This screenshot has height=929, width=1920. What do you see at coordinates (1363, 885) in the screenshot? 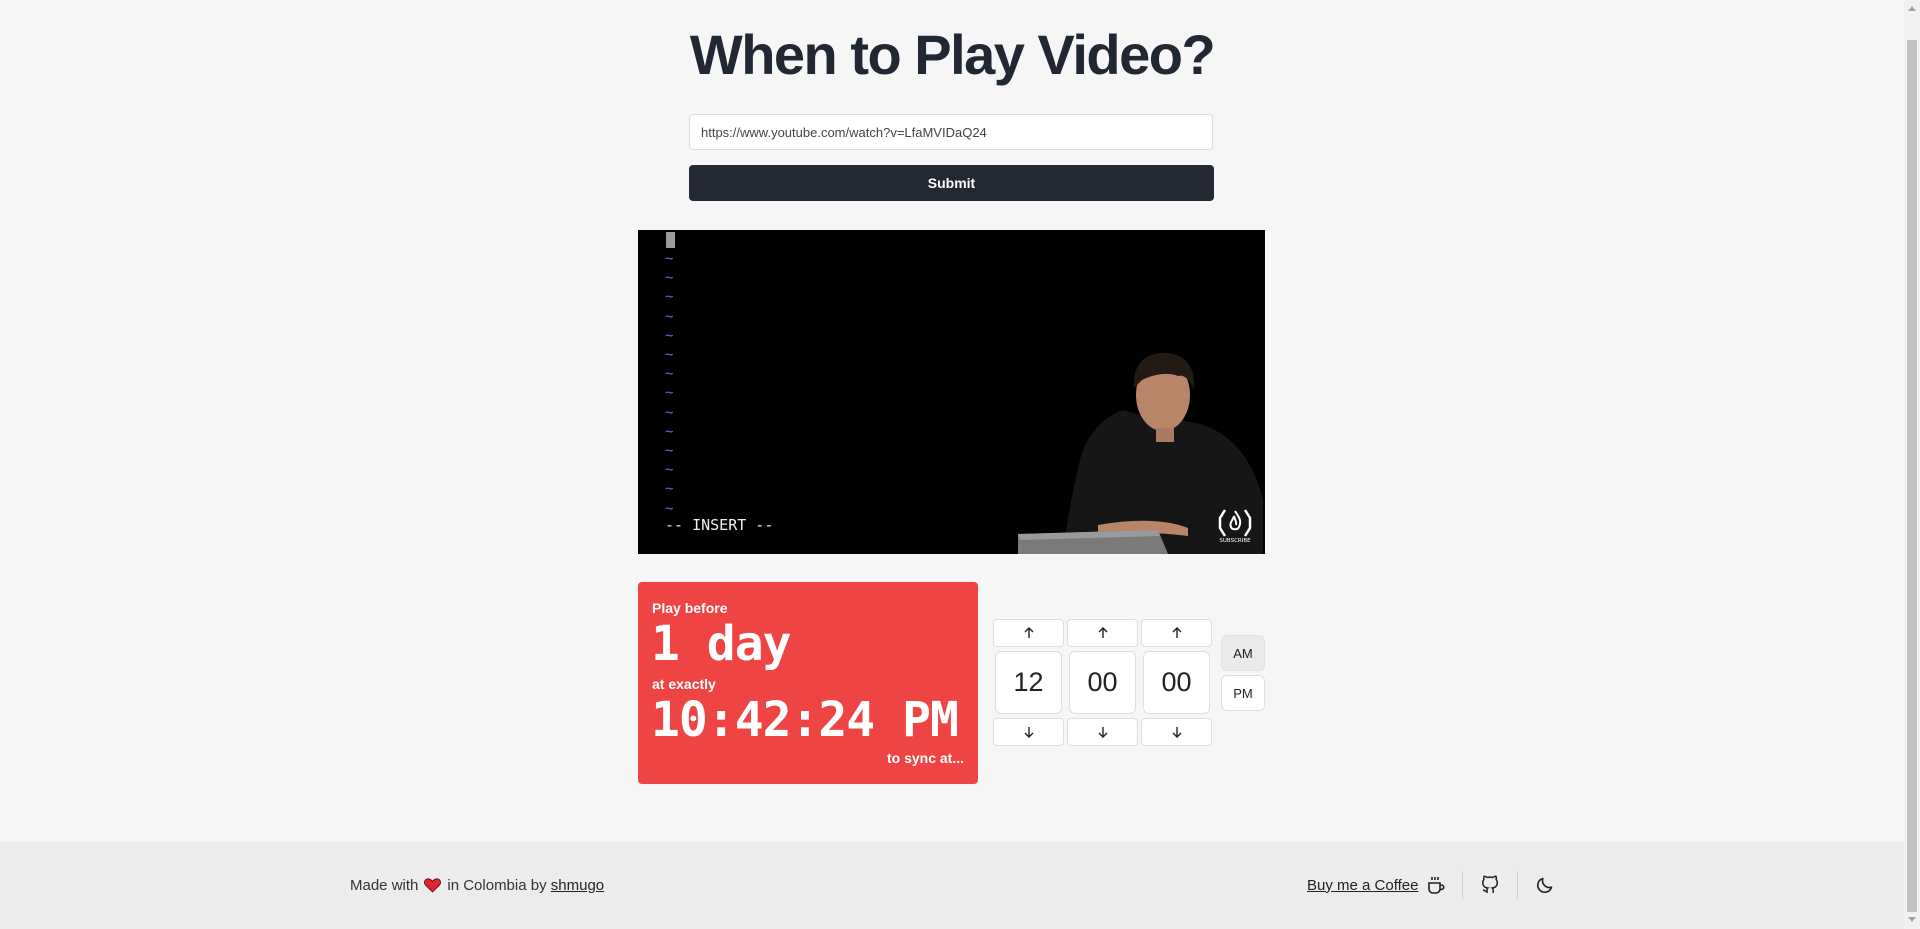
I see `buy-coffee-label: Buy me a Coffee` at bounding box center [1363, 885].